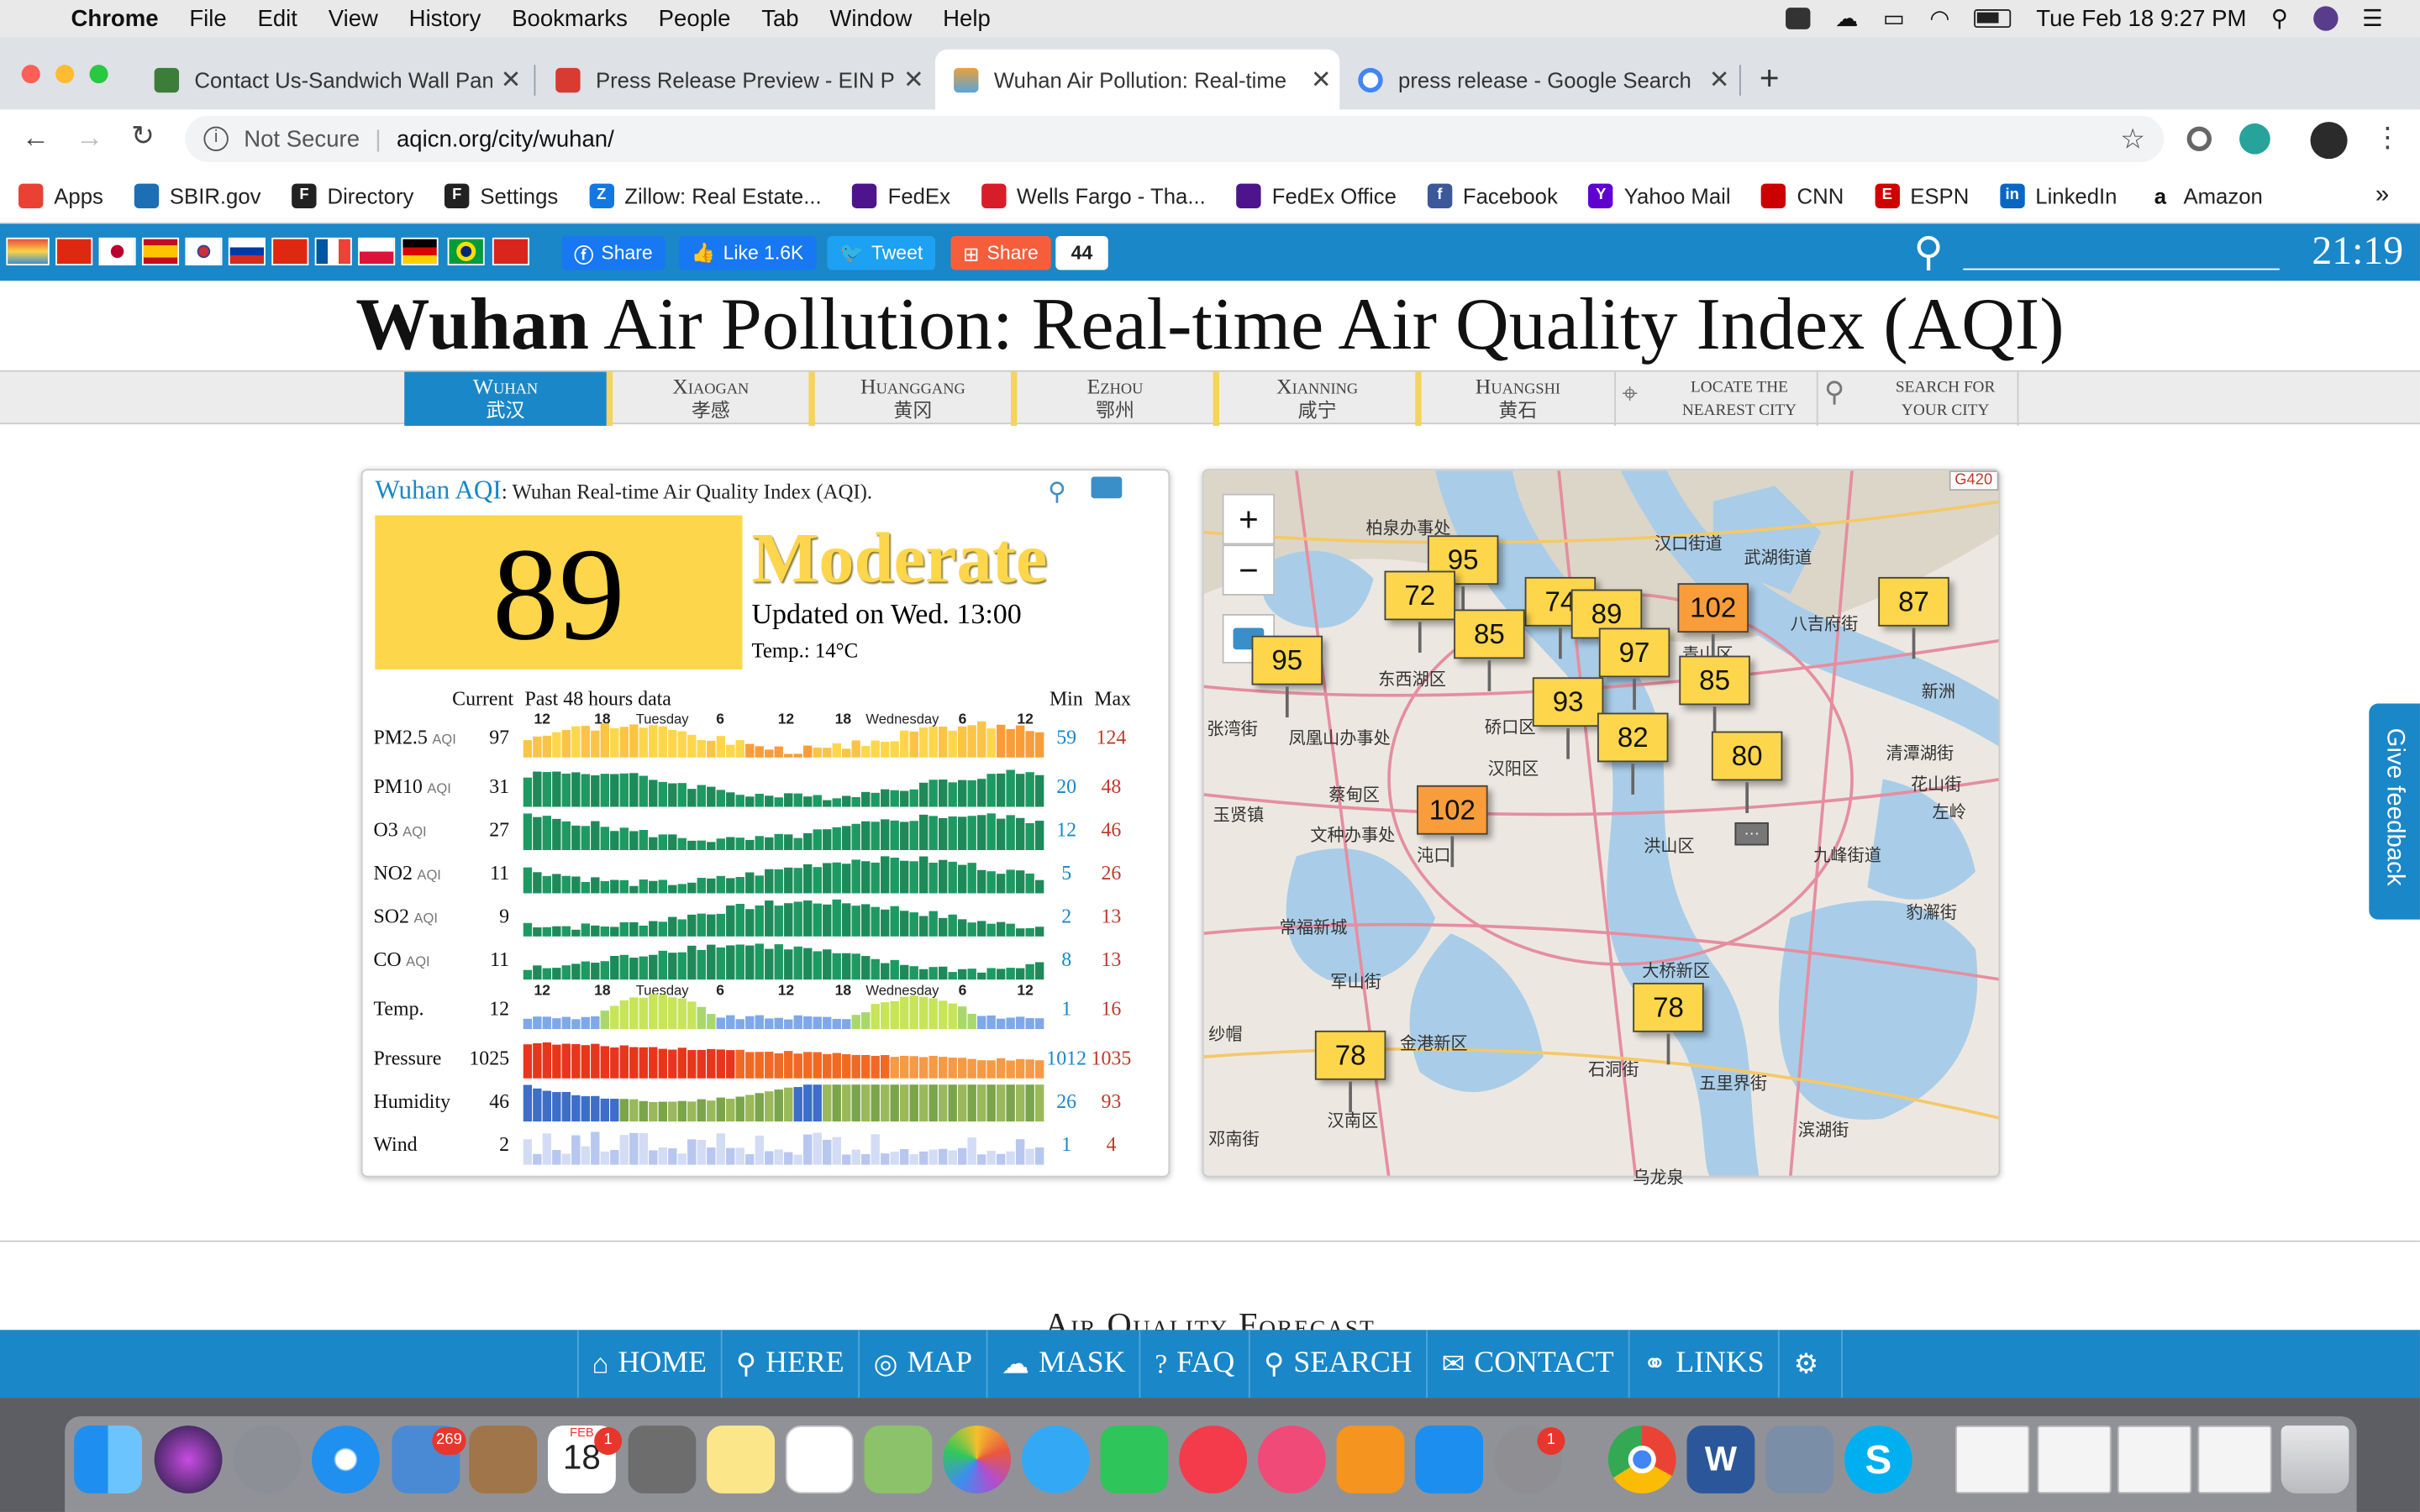 The image size is (2420, 1512). What do you see at coordinates (1770, 79) in the screenshot?
I see `new-tab-button: +` at bounding box center [1770, 79].